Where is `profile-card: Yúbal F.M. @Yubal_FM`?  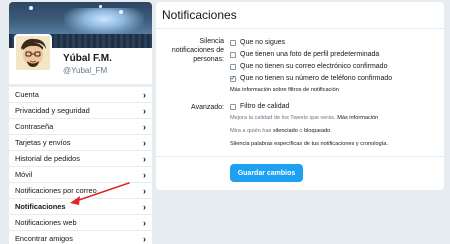
profile-card: Yúbal F.M. @Yubal_FM is located at coordinates (80, 43).